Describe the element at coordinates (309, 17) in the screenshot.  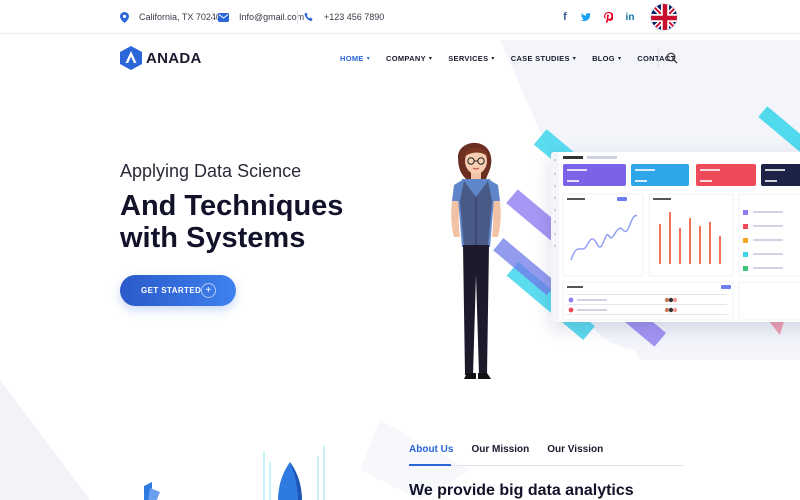
I see `phone-icon` at that location.